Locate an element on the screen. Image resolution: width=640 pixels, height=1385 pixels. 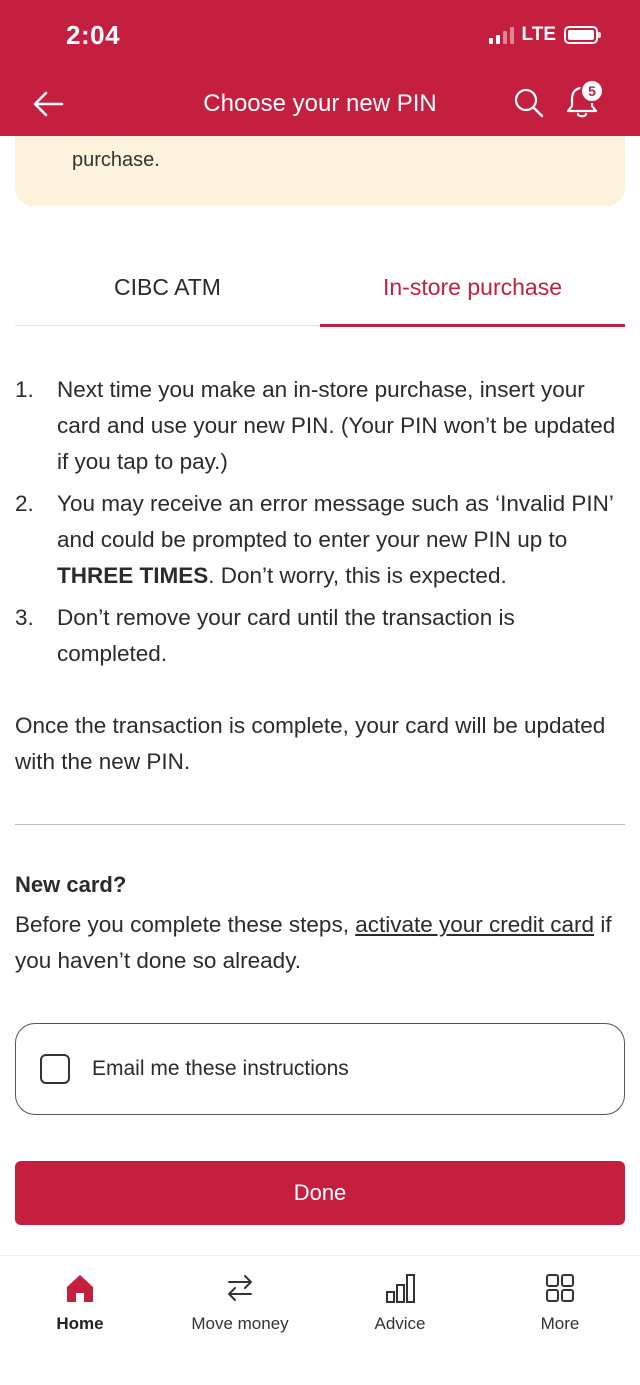
nav-label: More is located at coordinates (560, 1323).